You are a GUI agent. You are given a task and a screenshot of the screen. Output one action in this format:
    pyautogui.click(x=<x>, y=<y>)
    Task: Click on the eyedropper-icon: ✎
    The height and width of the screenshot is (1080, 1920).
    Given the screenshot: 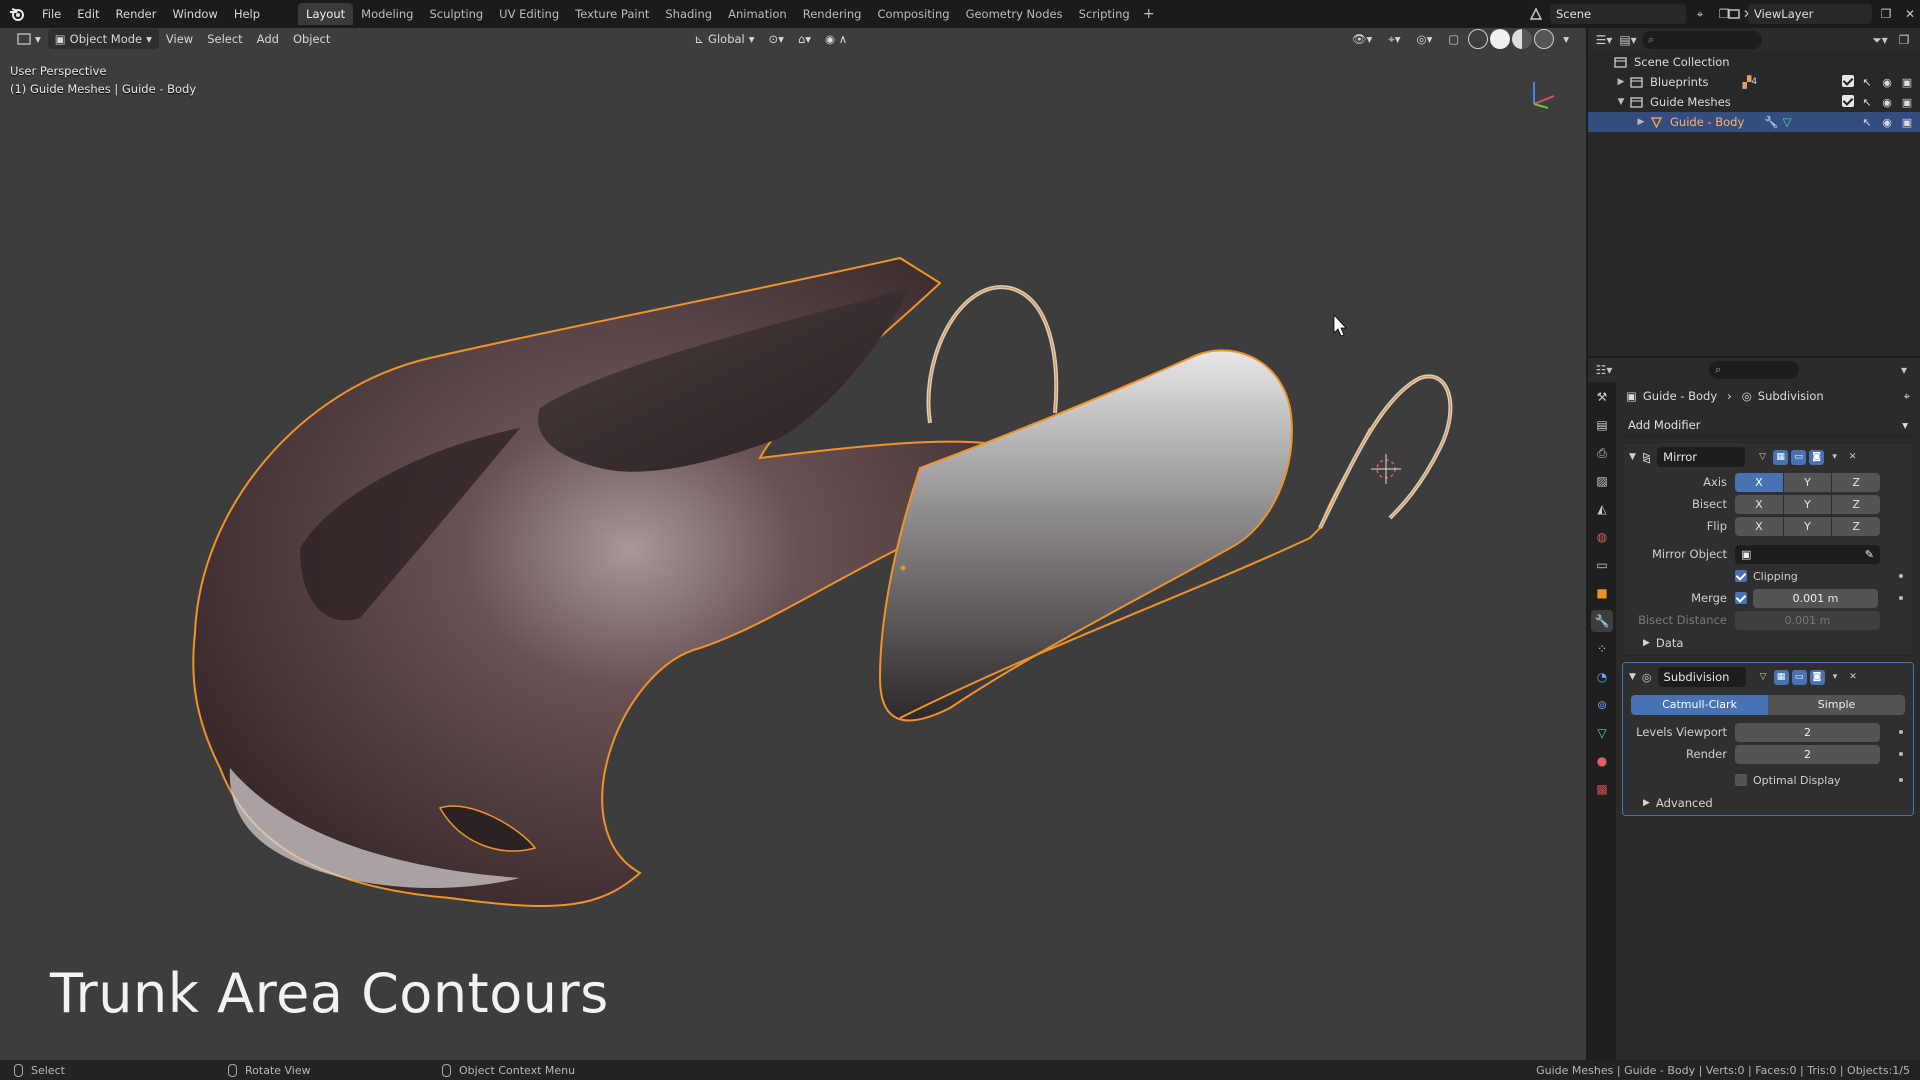 What is the action you would take?
    pyautogui.click(x=1869, y=554)
    